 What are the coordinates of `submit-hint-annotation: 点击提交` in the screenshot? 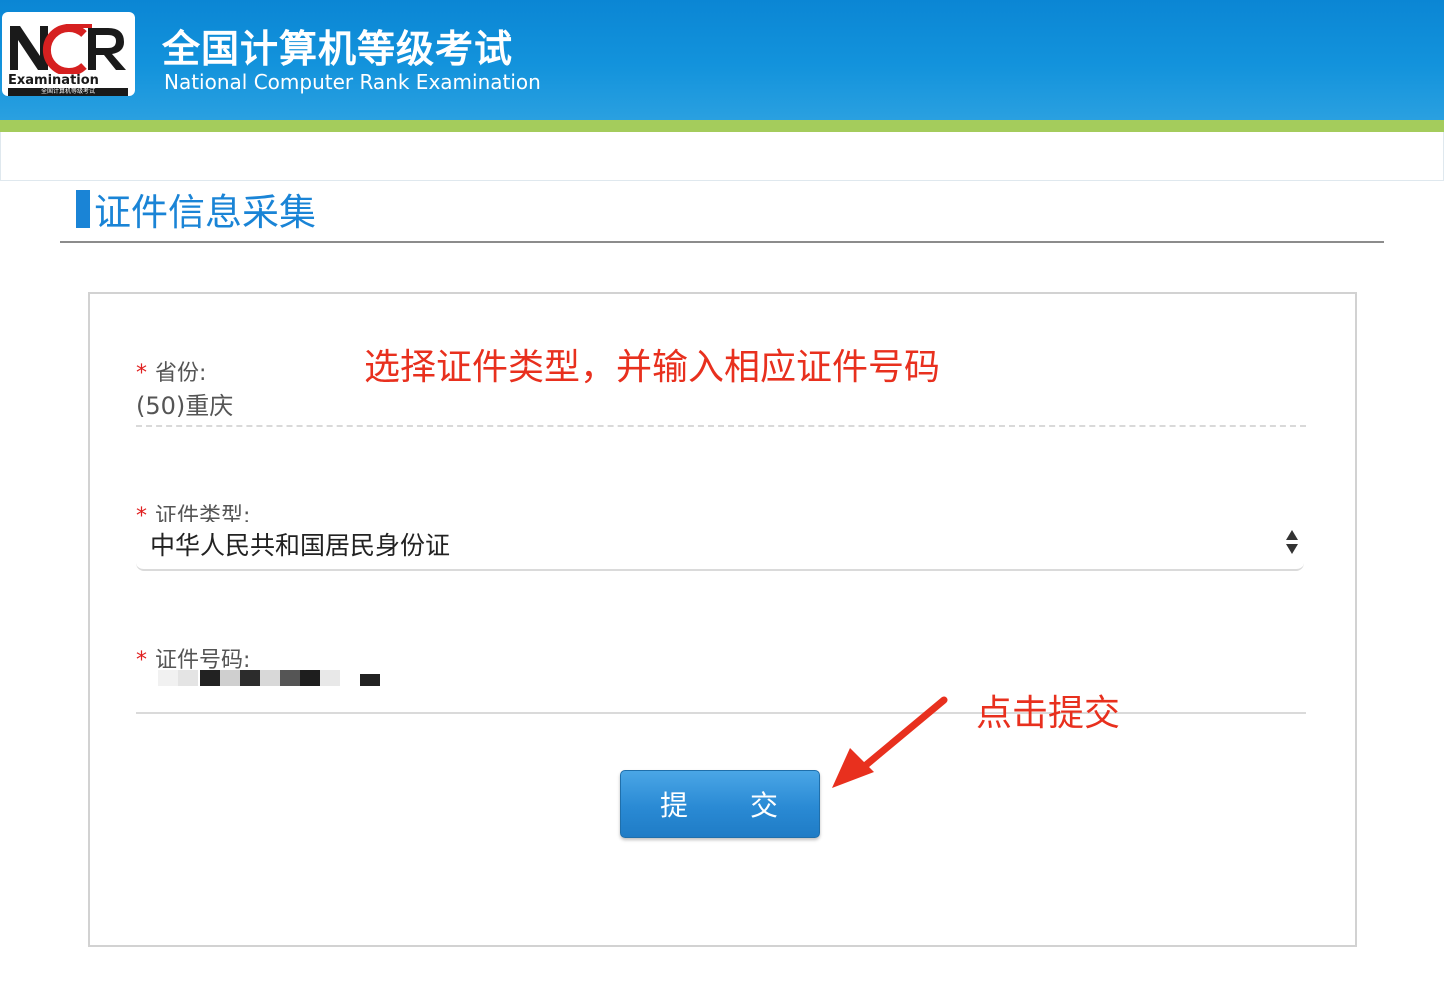 It's located at (1048, 713).